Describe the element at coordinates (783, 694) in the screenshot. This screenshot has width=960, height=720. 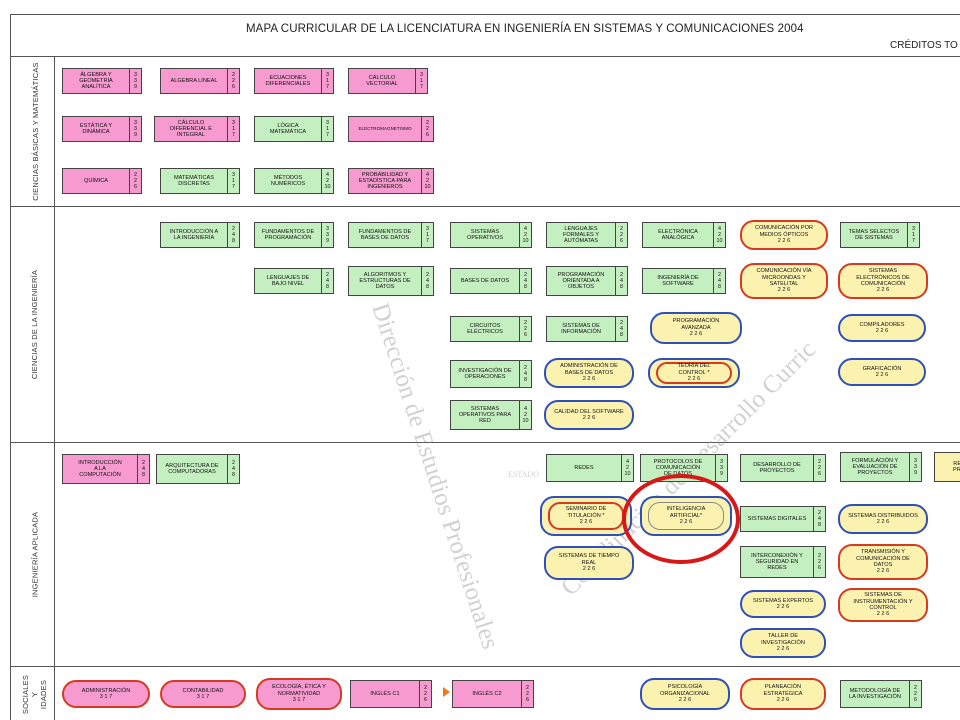
I see `course-planeacion-estrategica: PLANEACIÓN ESTRATÉGICA 2 2 6` at that location.